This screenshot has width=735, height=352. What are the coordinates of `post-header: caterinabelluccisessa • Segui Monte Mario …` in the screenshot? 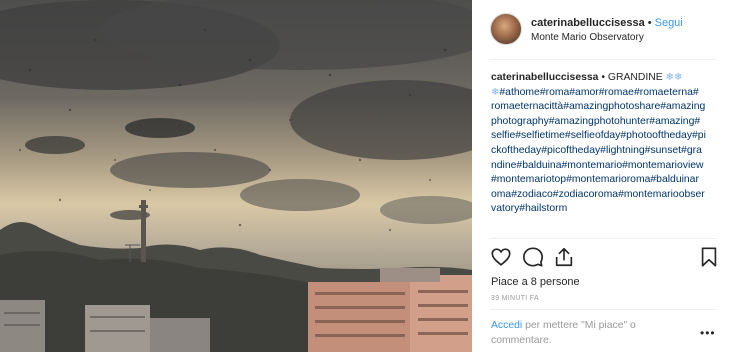 It's located at (605, 30).